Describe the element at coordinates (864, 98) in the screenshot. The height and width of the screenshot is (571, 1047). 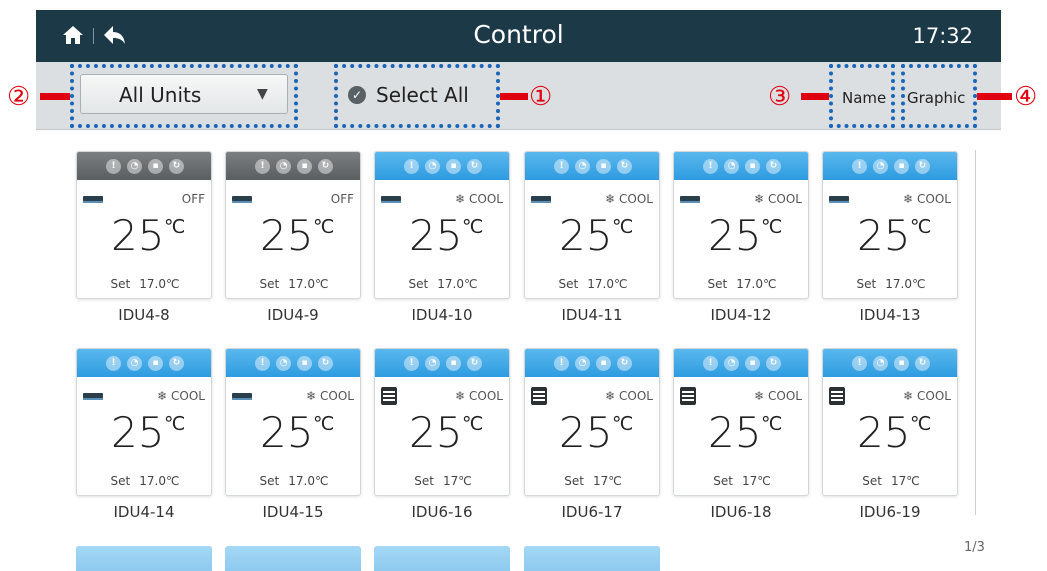
I see `name-view-button: Name` at that location.